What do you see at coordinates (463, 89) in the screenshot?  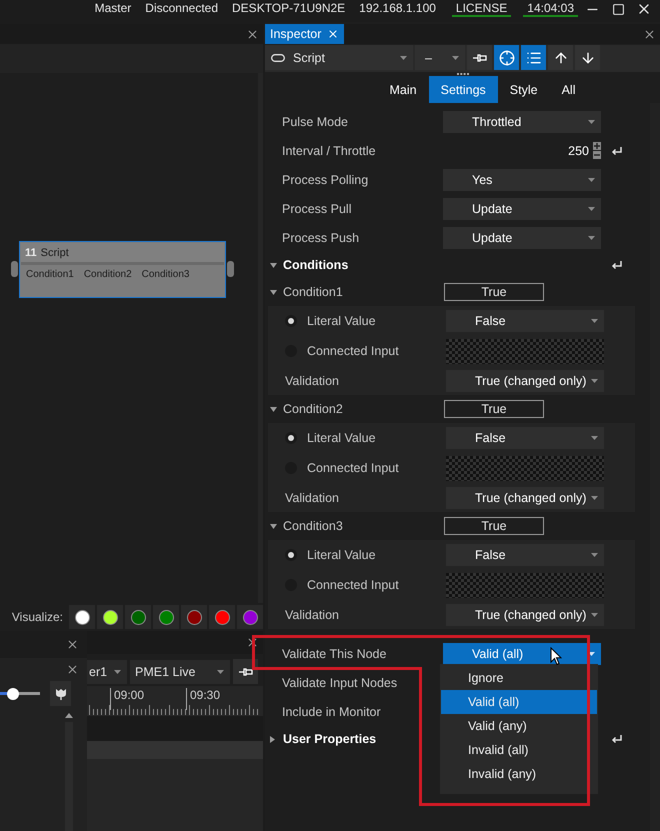 I see `tab: Settings` at bounding box center [463, 89].